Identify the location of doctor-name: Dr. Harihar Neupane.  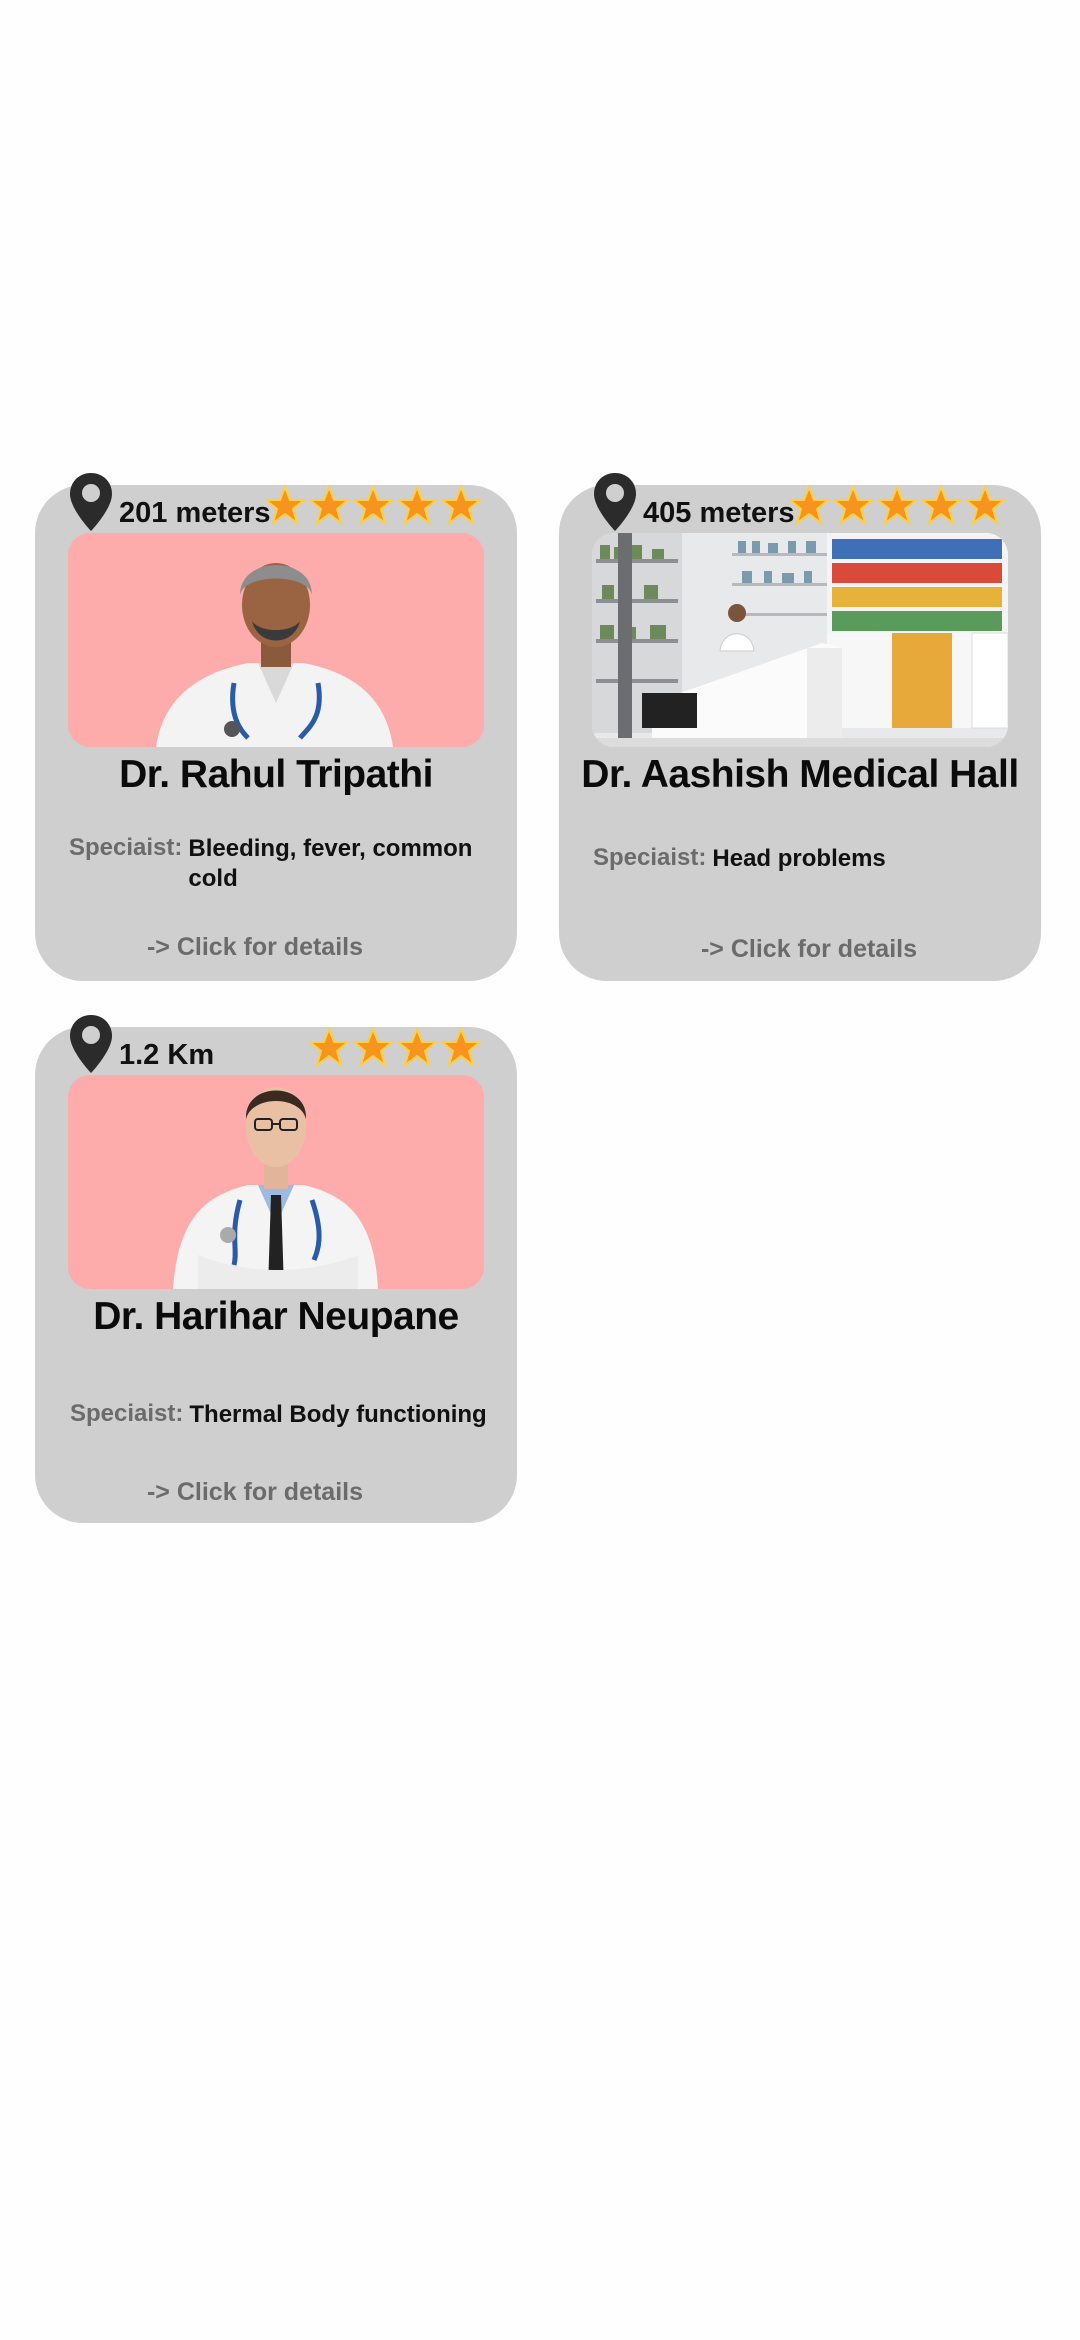
(276, 1316).